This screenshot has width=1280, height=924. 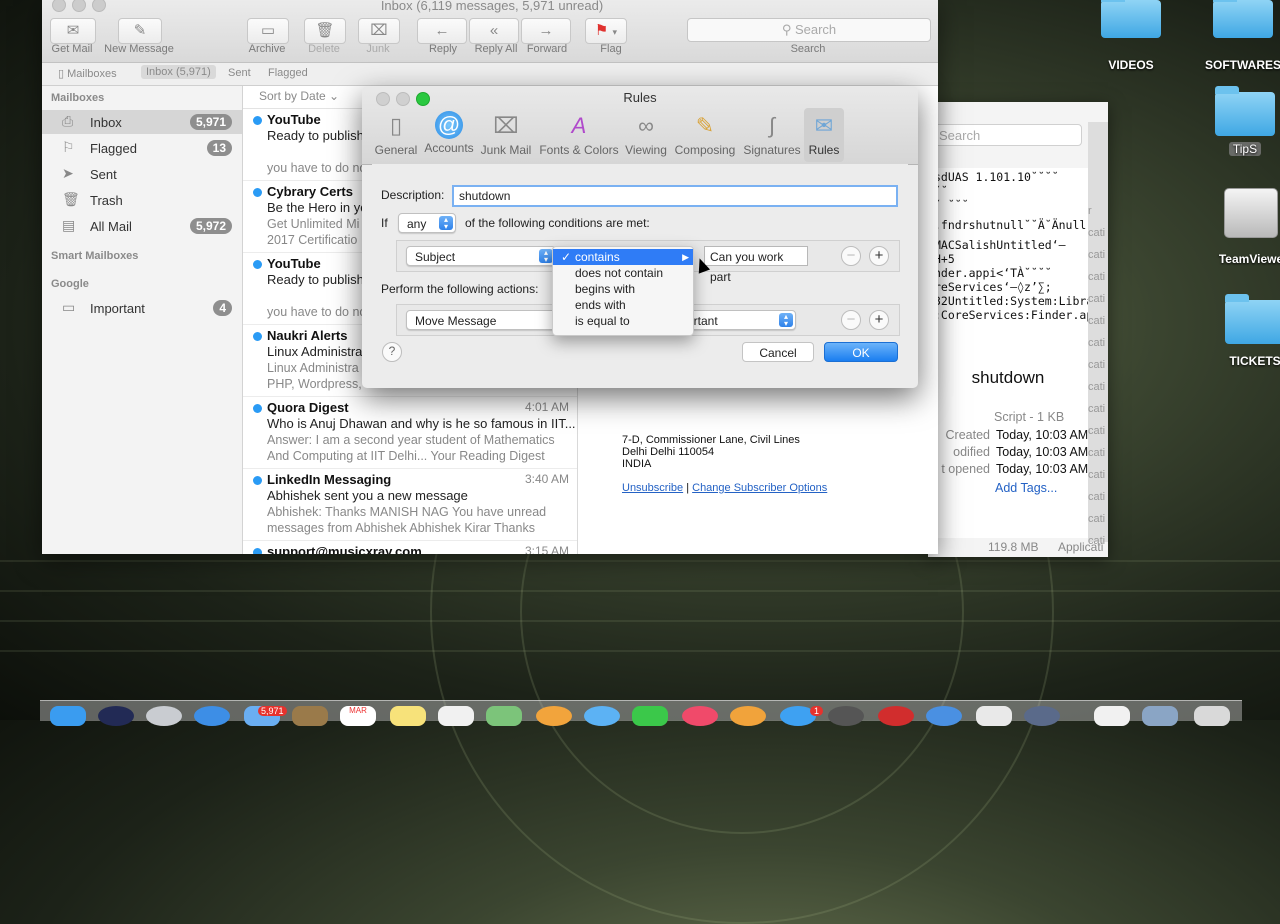 What do you see at coordinates (396, 135) in the screenshot?
I see `tab-general: ▯ General` at bounding box center [396, 135].